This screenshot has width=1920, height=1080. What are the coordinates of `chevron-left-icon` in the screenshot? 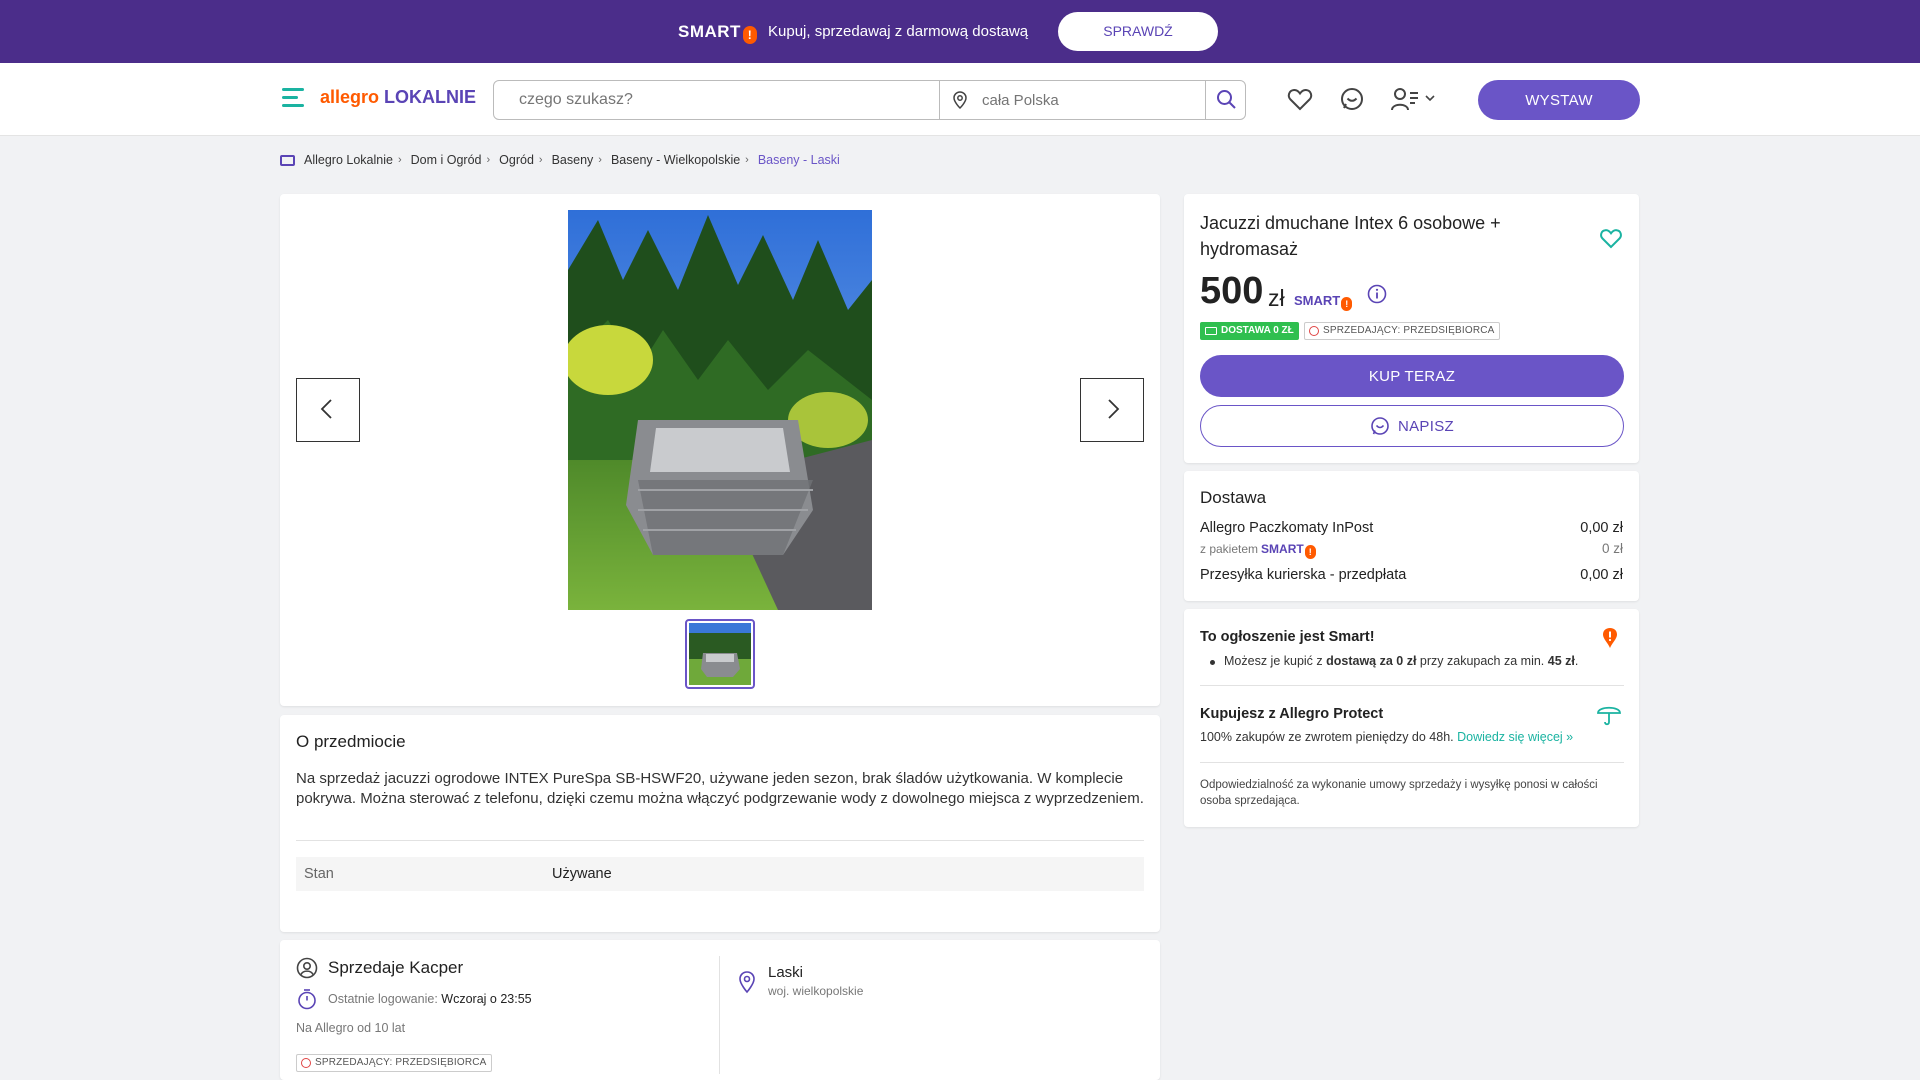 It's located at (326, 408).